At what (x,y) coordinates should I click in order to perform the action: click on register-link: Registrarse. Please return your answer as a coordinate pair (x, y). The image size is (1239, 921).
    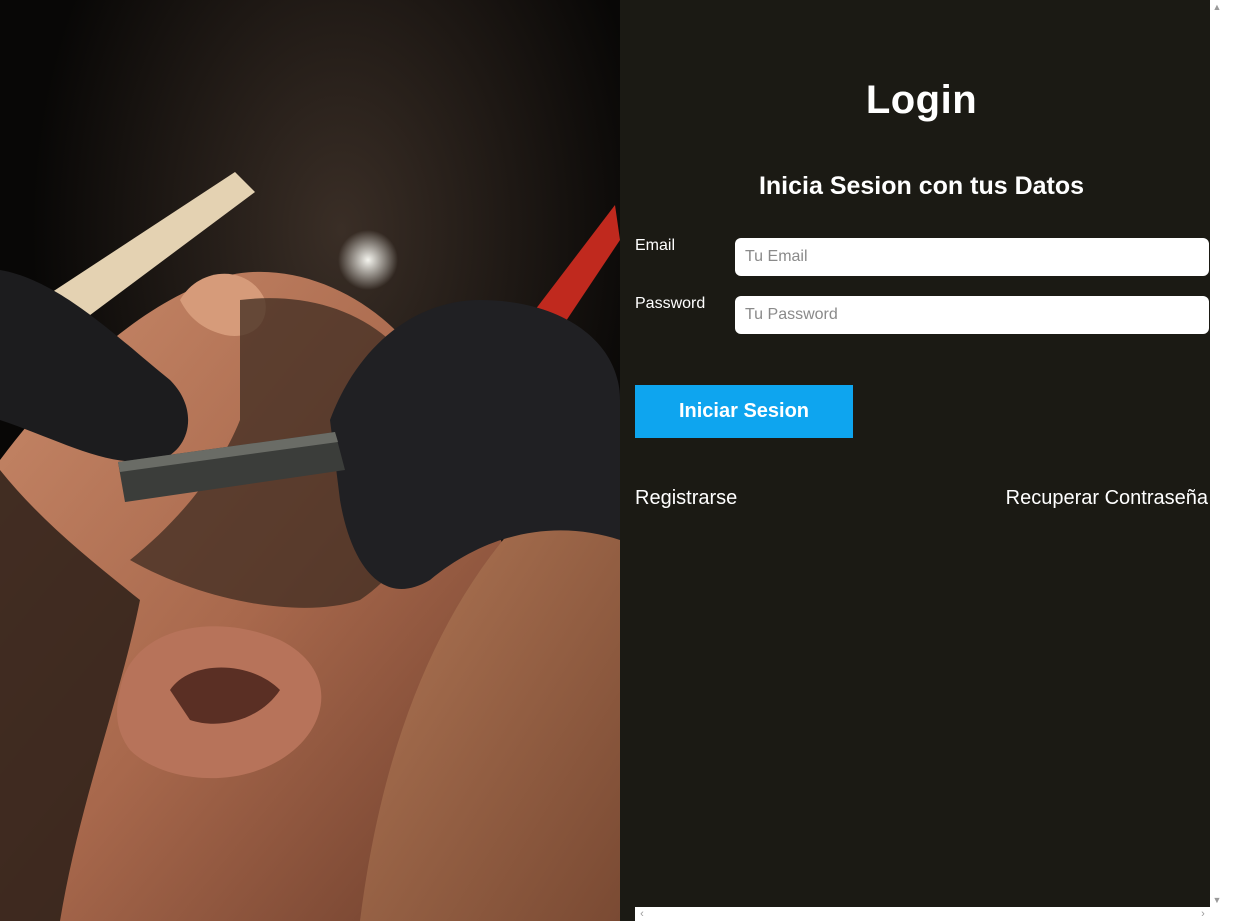
    Looking at the image, I should click on (686, 498).